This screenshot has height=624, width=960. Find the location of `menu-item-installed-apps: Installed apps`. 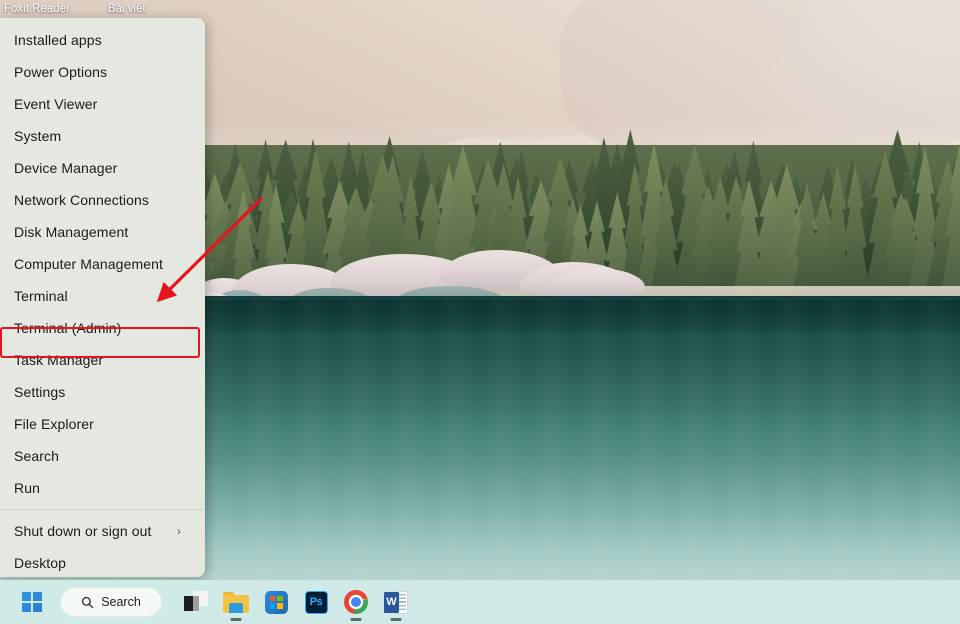

menu-item-installed-apps: Installed apps is located at coordinates (102, 40).